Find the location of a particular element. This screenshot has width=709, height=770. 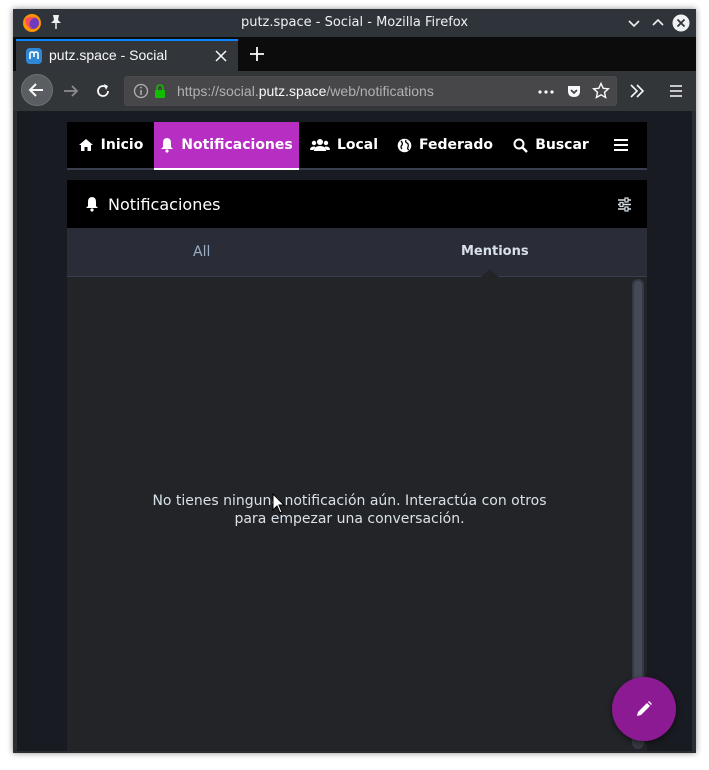

notification-filter-bar: All Mentions is located at coordinates (357, 252).